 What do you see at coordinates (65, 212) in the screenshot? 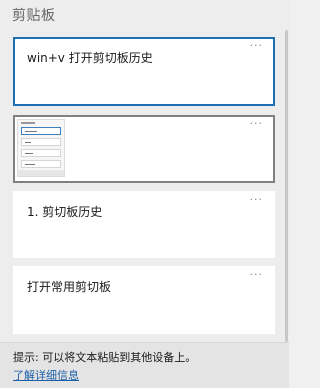
I see `clipboard-item-text: 1. 剪切板历史` at bounding box center [65, 212].